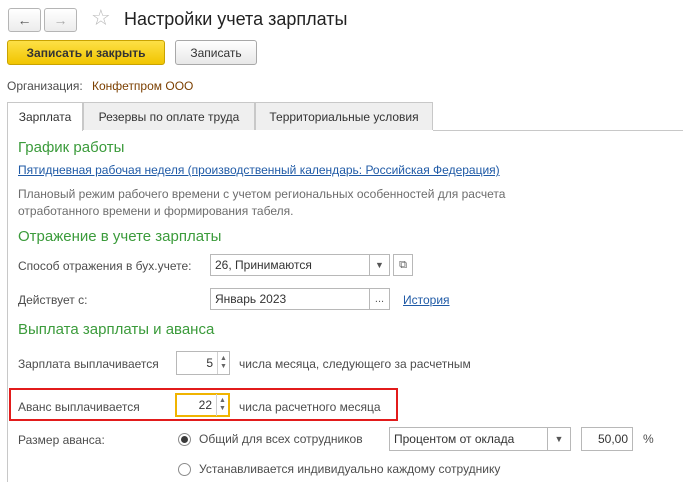 The height and width of the screenshot is (482, 683). What do you see at coordinates (88, 364) in the screenshot?
I see `salary-day-label: Зарплата выплачивается` at bounding box center [88, 364].